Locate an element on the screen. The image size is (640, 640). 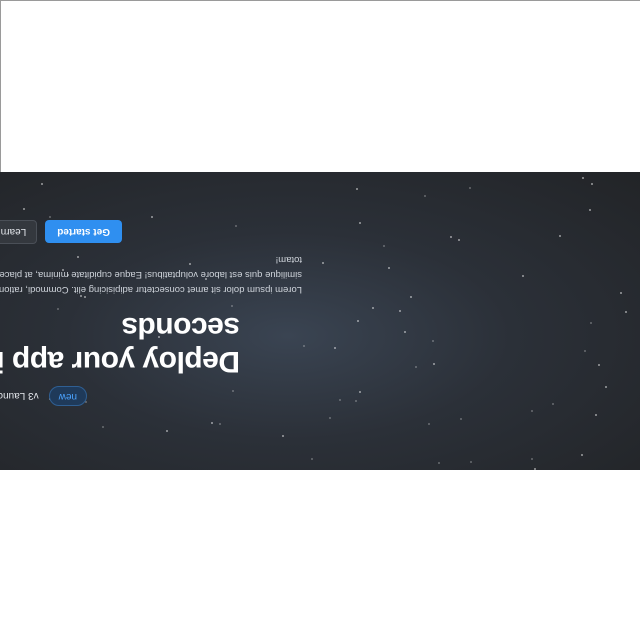
new-badge: new is located at coordinates (67, 396).